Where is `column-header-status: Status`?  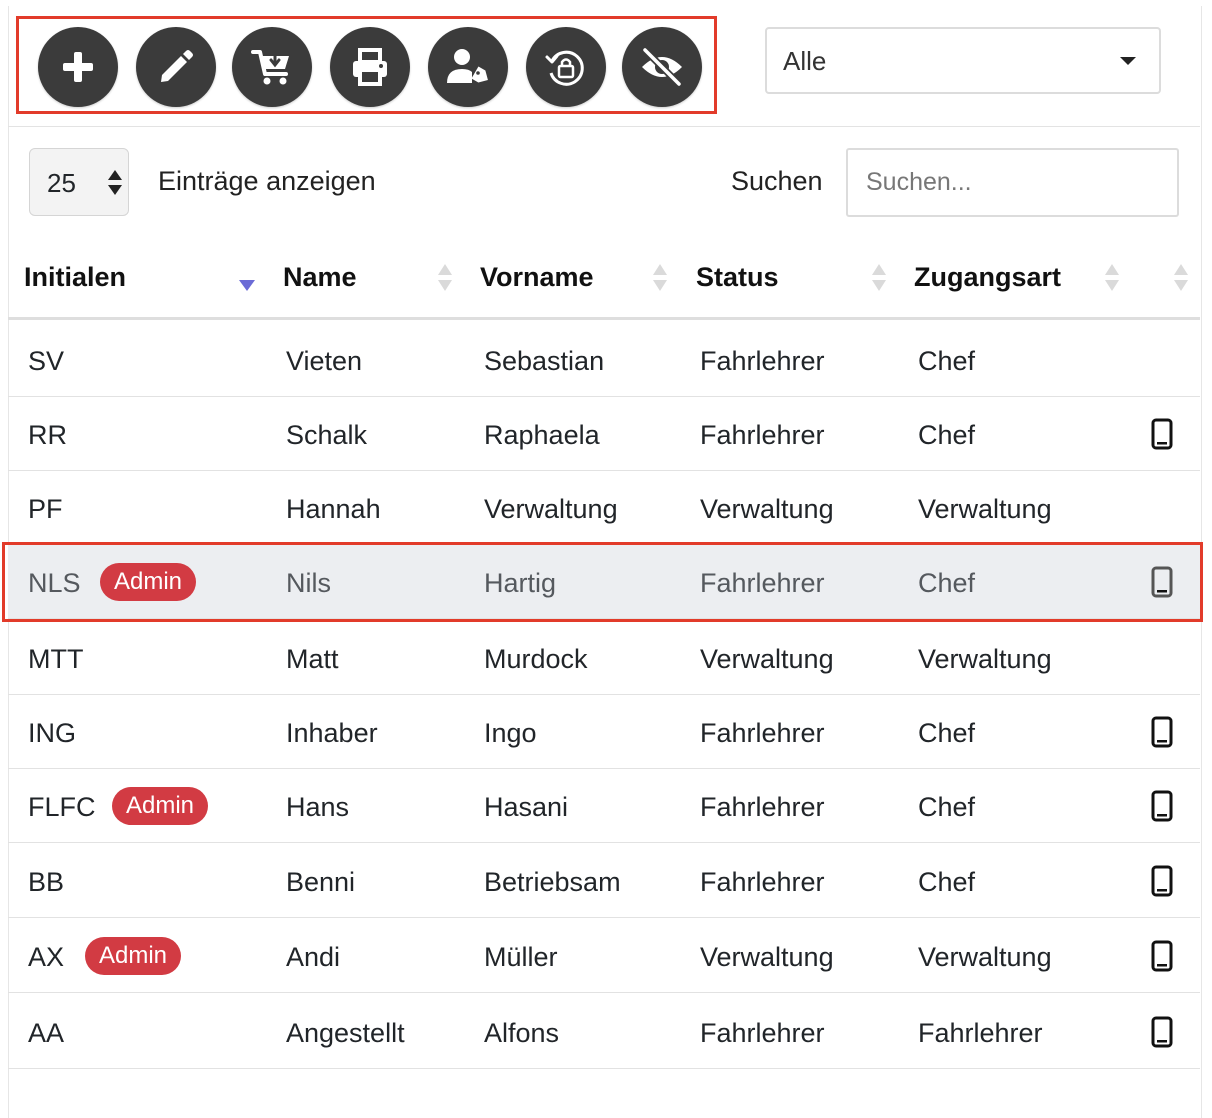
column-header-status: Status is located at coordinates (737, 277).